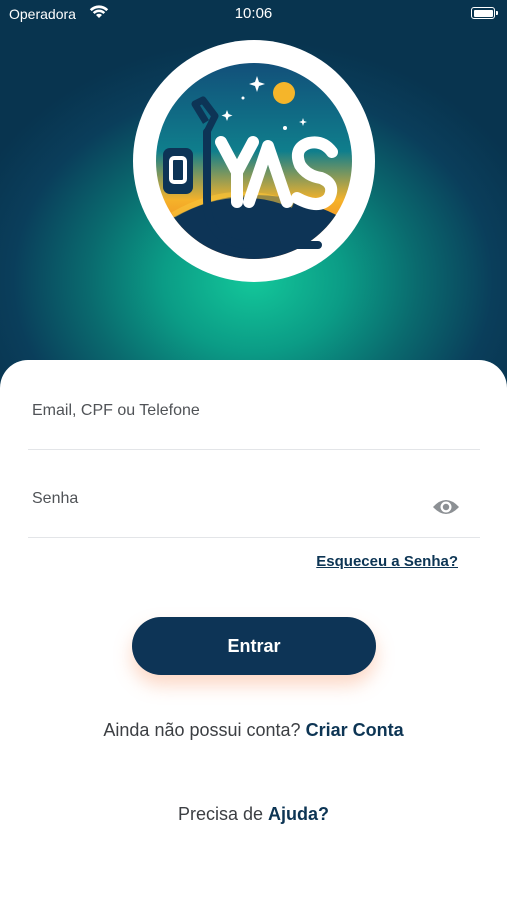 The width and height of the screenshot is (507, 900). What do you see at coordinates (446, 507) in the screenshot?
I see `eye-icon` at bounding box center [446, 507].